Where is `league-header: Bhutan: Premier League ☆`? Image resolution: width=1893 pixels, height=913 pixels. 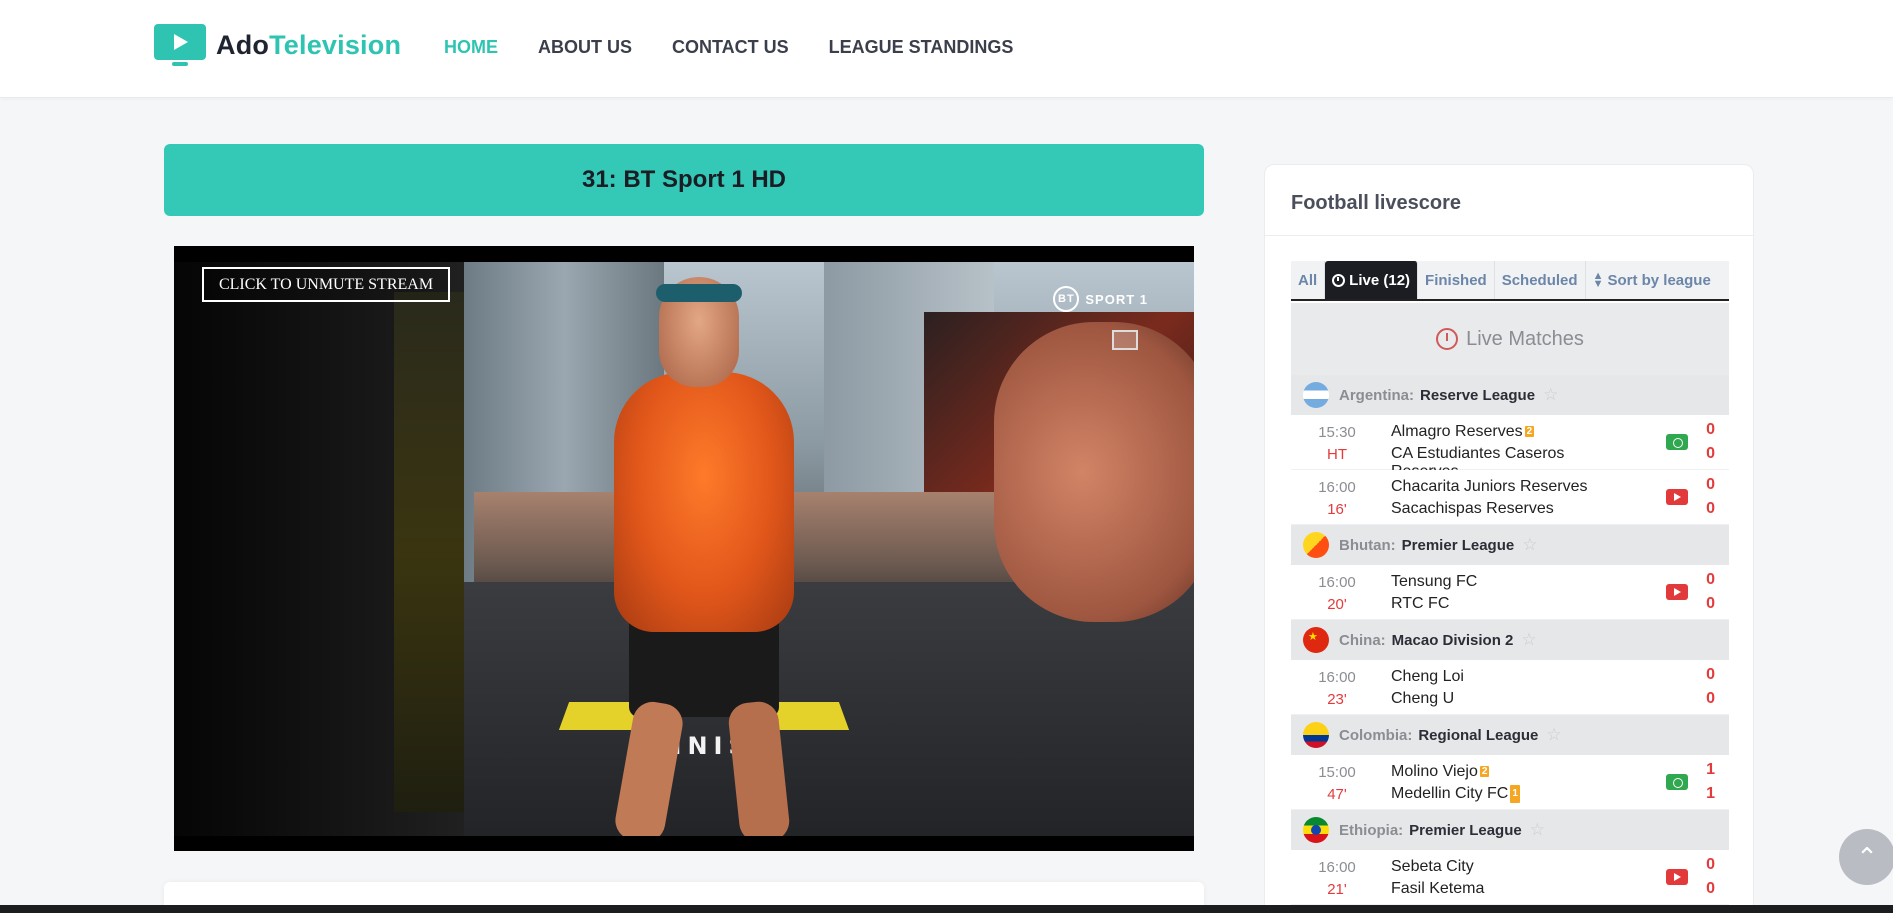 league-header: Bhutan: Premier League ☆ is located at coordinates (1510, 545).